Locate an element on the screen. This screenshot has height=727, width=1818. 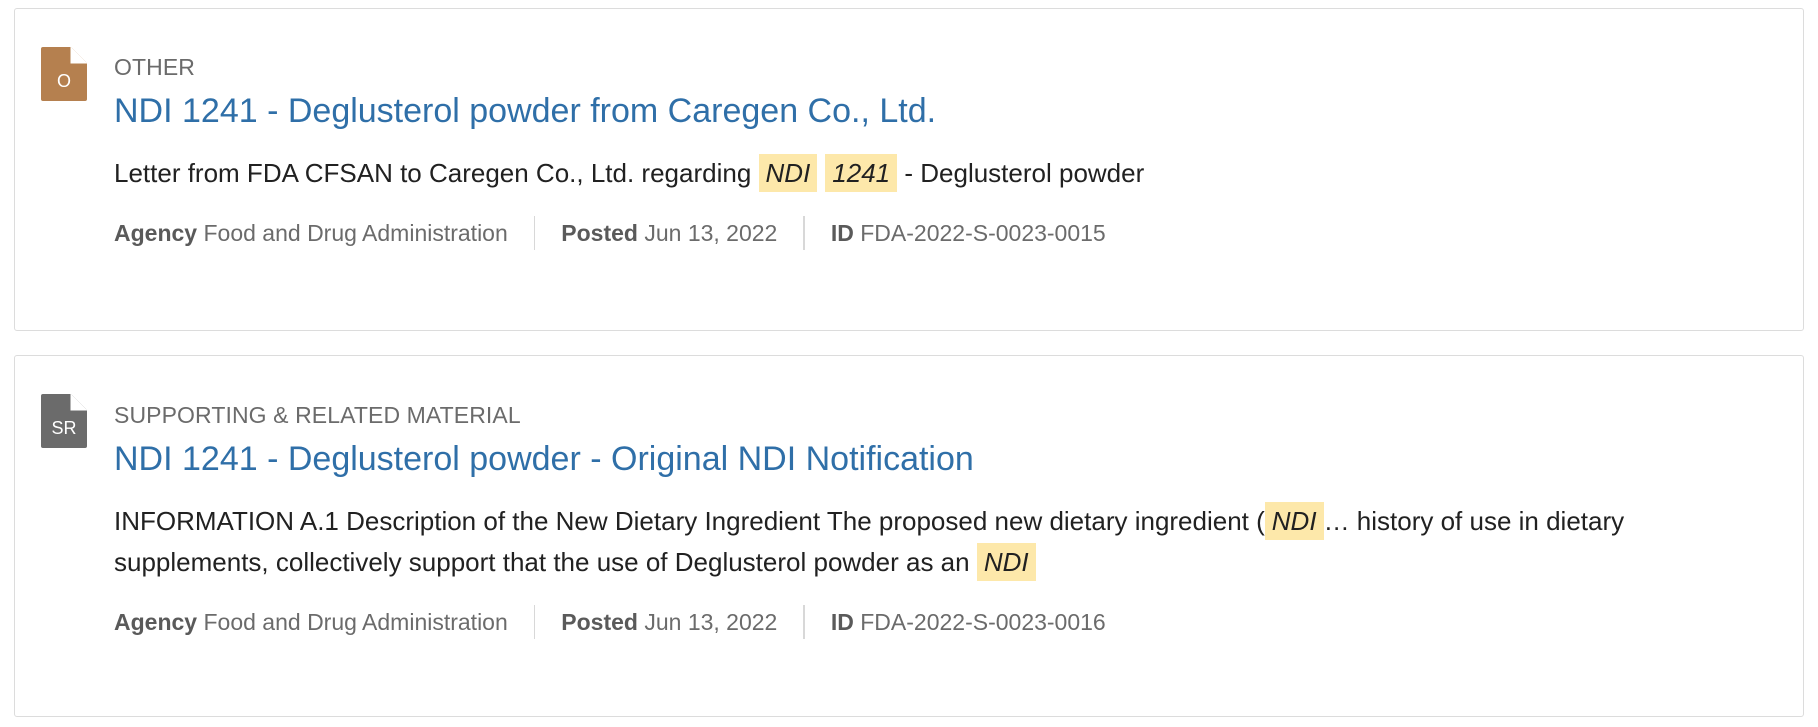
icon-letter: SR is located at coordinates (64, 428).